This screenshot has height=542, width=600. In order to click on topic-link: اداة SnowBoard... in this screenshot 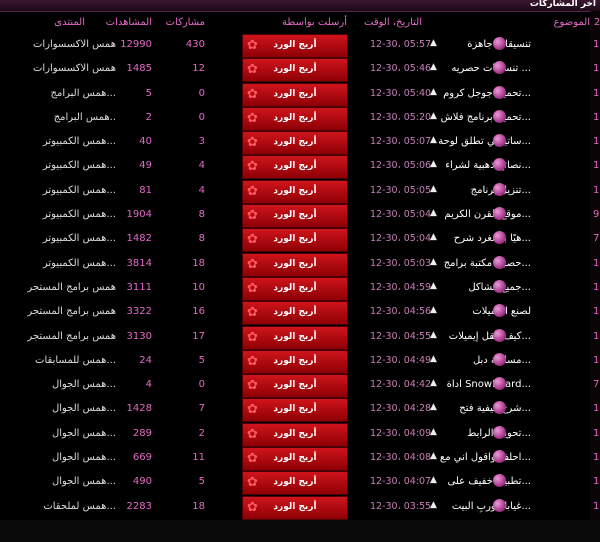, I will do `click(489, 384)`.